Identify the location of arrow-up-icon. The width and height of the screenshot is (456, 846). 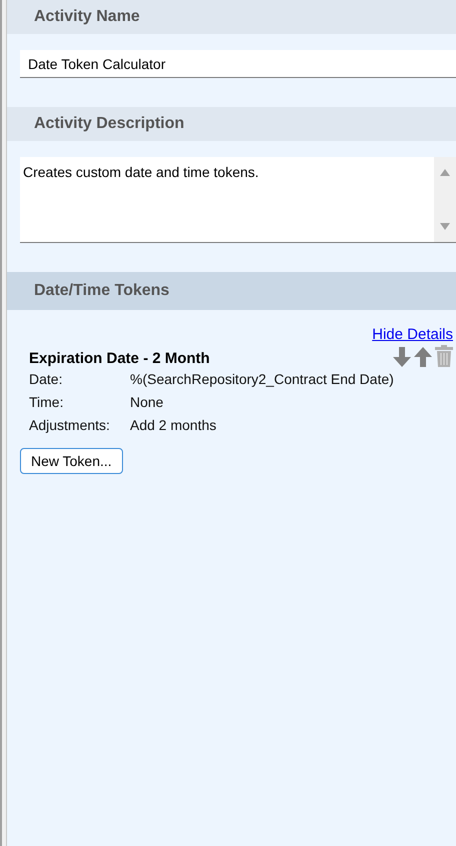
(423, 357).